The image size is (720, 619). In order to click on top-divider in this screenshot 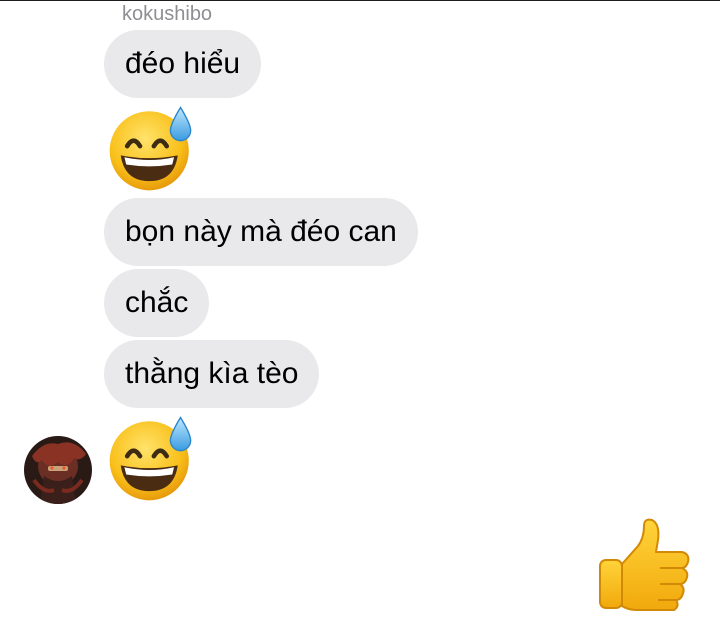, I will do `click(360, 0)`.